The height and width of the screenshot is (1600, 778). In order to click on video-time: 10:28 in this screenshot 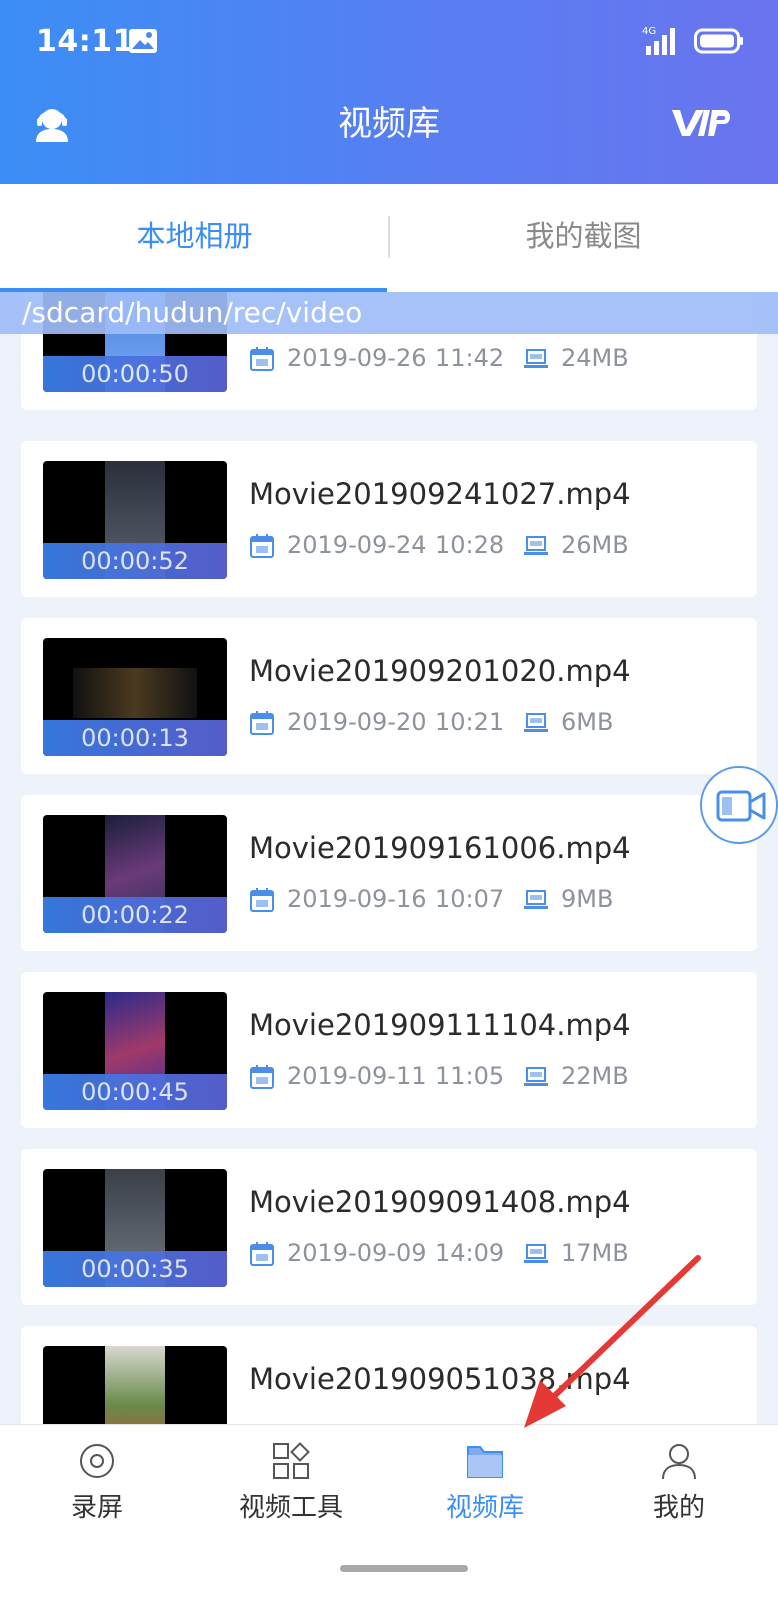, I will do `click(470, 545)`.